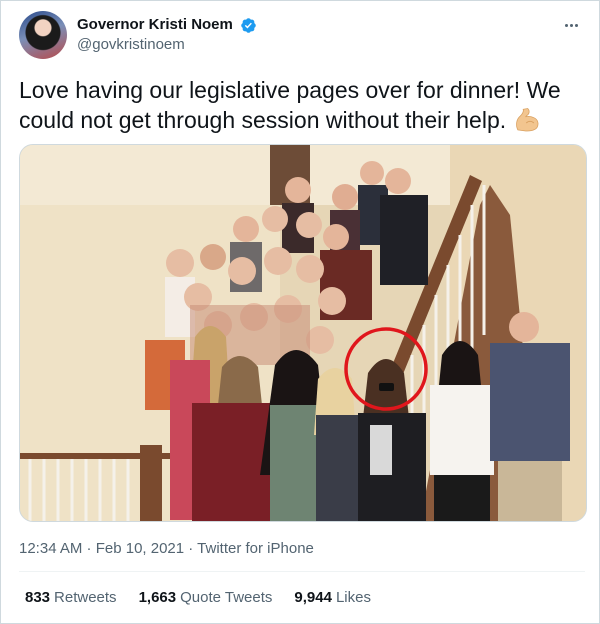  Describe the element at coordinates (249, 25) in the screenshot. I see `verified-badge-icon` at that location.